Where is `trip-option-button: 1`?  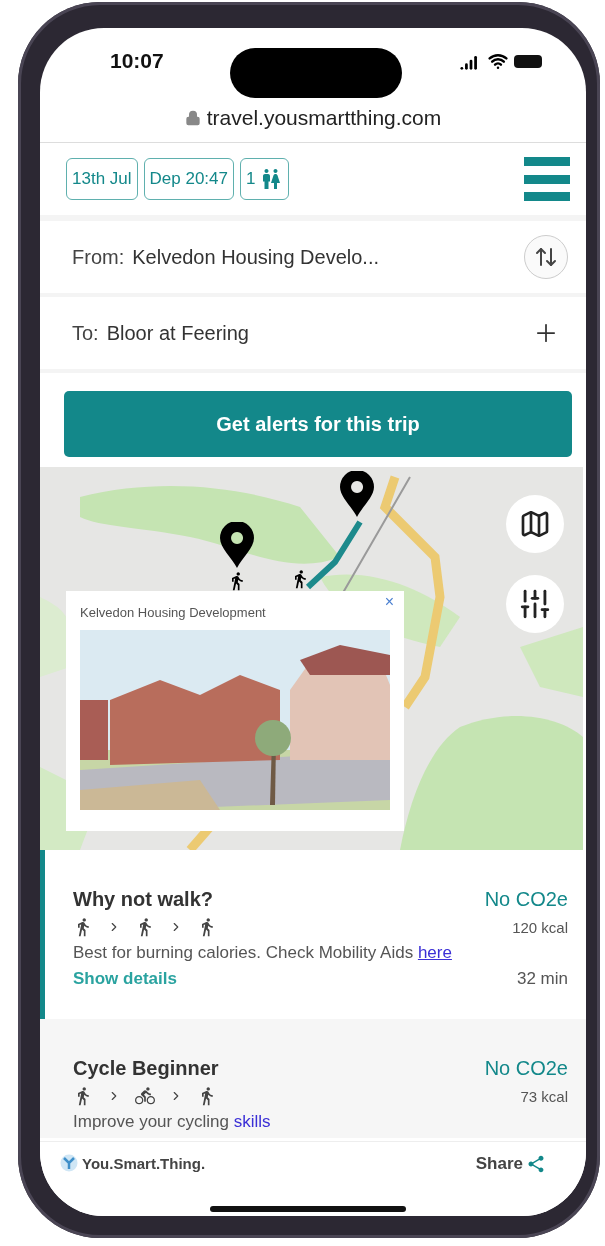
trip-option-button: 1 is located at coordinates (265, 179).